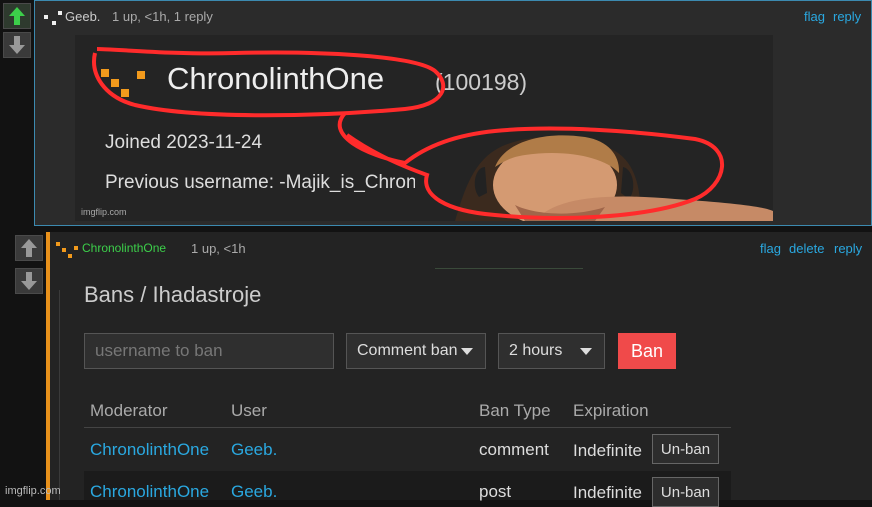 The width and height of the screenshot is (872, 507). I want to click on ban-type-select: Comment ban, so click(416, 351).